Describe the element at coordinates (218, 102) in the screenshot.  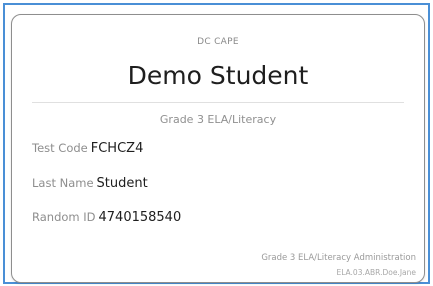
I see `divider` at that location.